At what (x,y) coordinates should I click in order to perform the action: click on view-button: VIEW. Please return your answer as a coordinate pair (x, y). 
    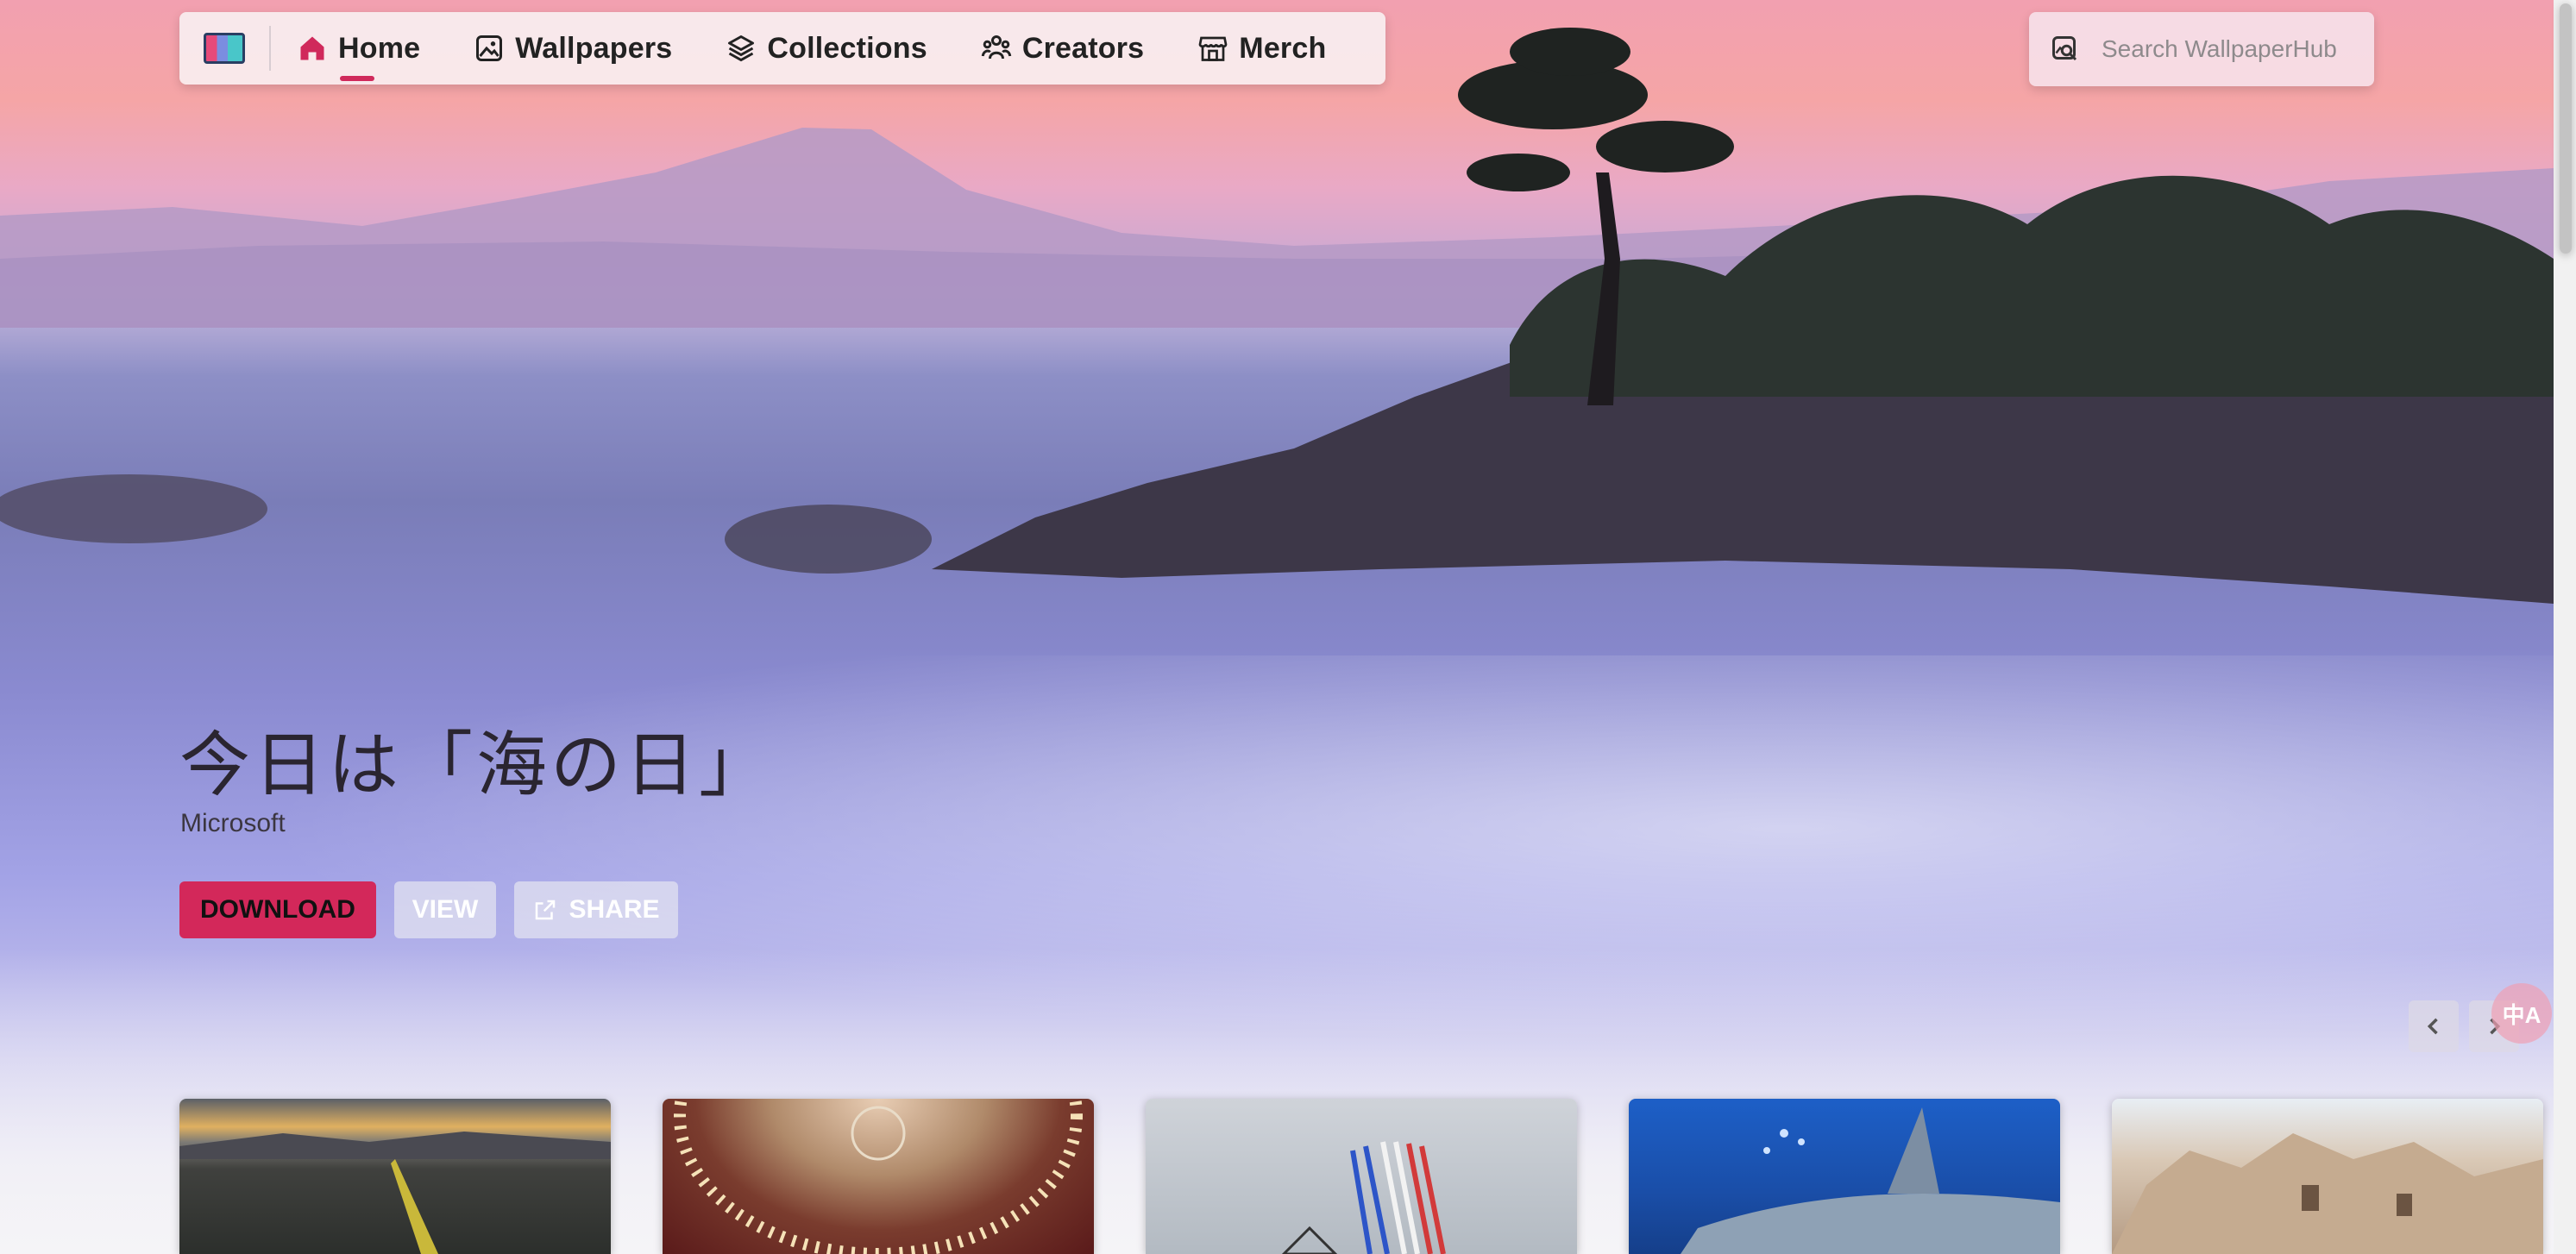
    Looking at the image, I should click on (445, 909).